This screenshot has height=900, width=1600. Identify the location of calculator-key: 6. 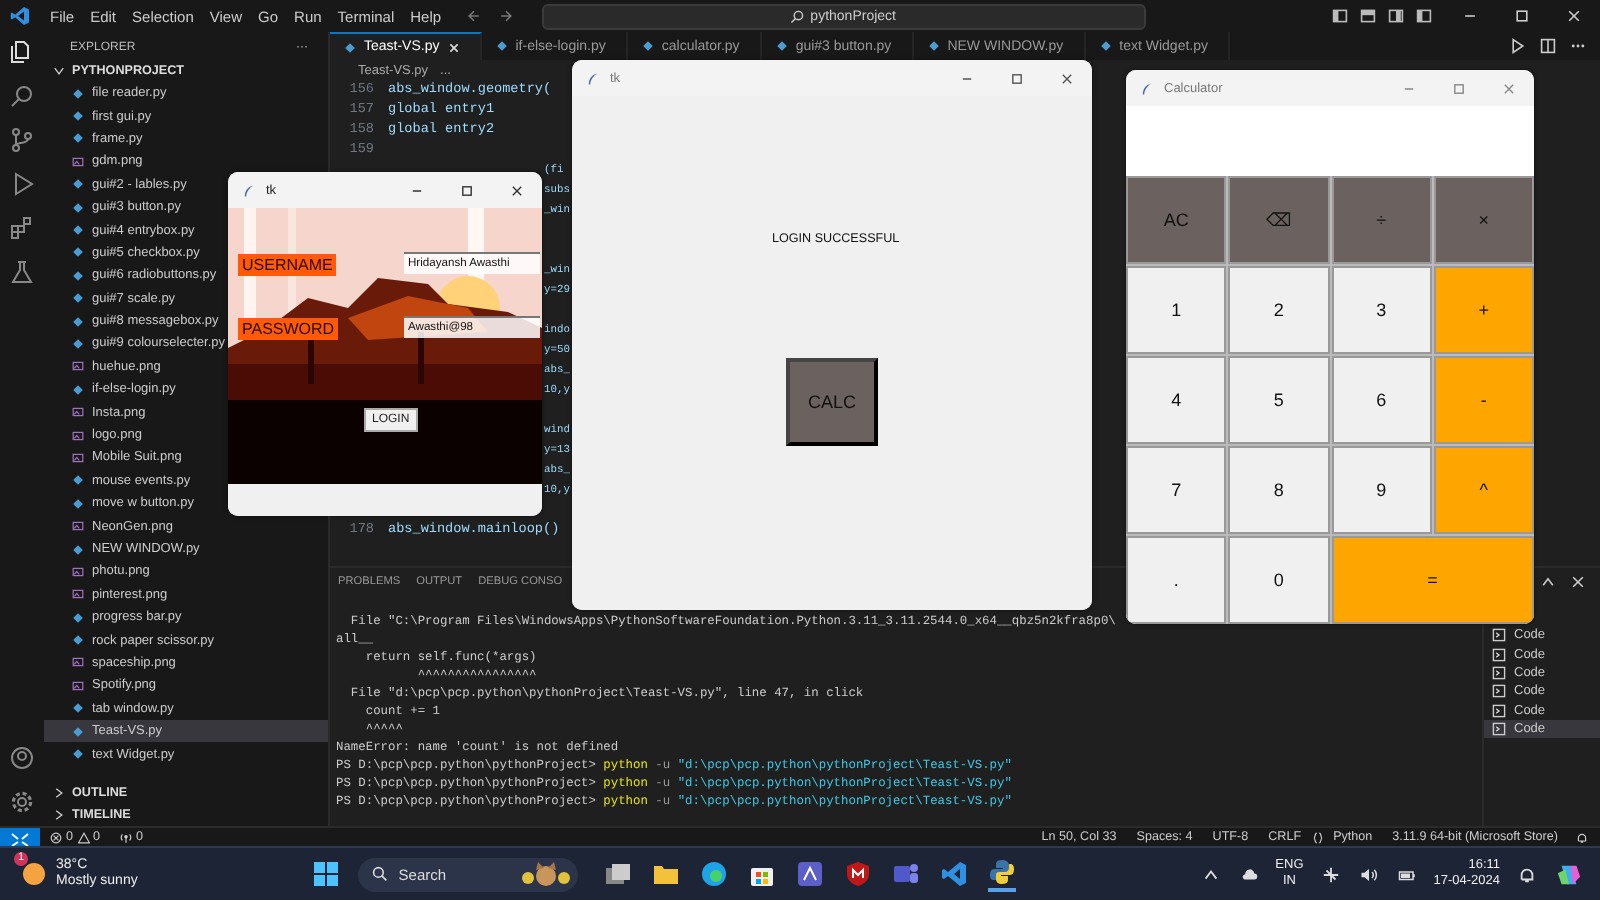
(1381, 400).